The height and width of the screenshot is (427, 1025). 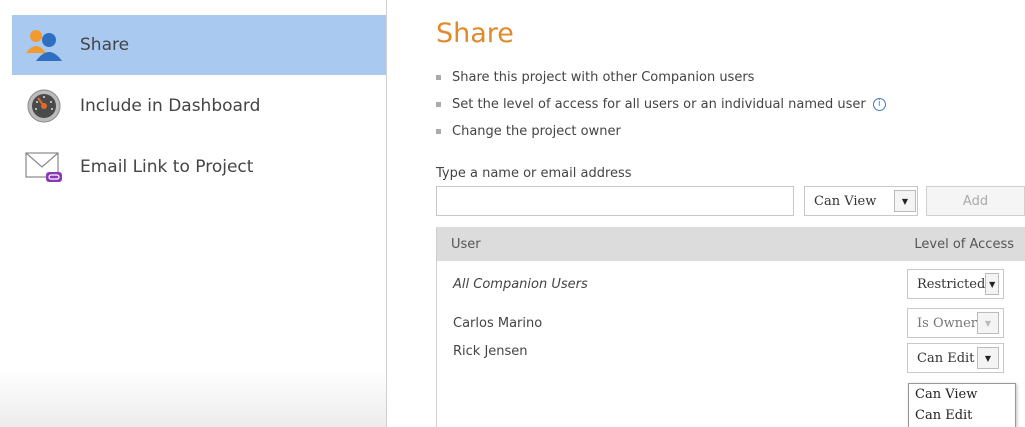 What do you see at coordinates (731, 323) in the screenshot?
I see `table-row: Carlos Marino Is Owner ▼` at bounding box center [731, 323].